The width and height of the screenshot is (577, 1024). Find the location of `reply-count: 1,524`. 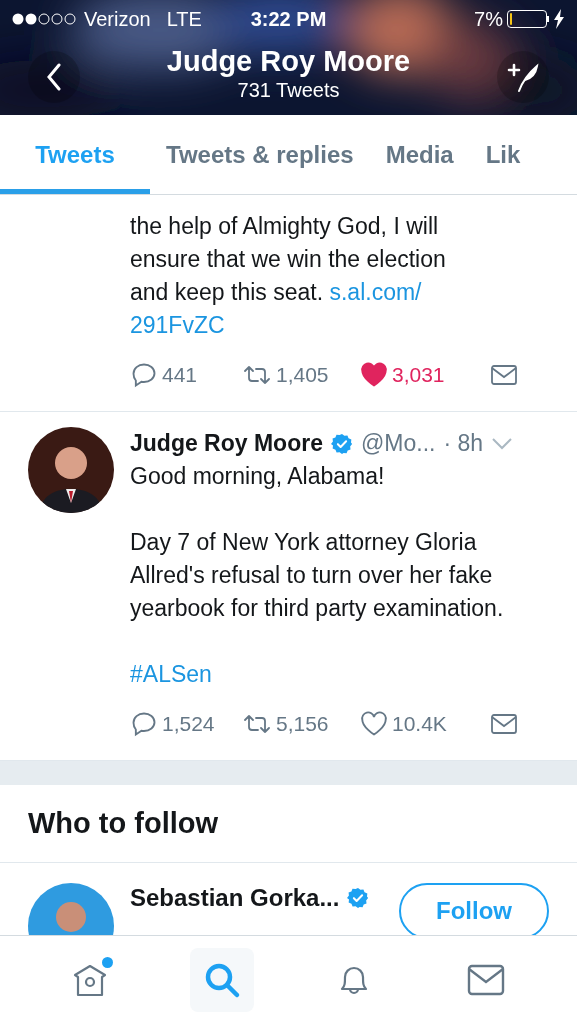

reply-count: 1,524 is located at coordinates (188, 724).